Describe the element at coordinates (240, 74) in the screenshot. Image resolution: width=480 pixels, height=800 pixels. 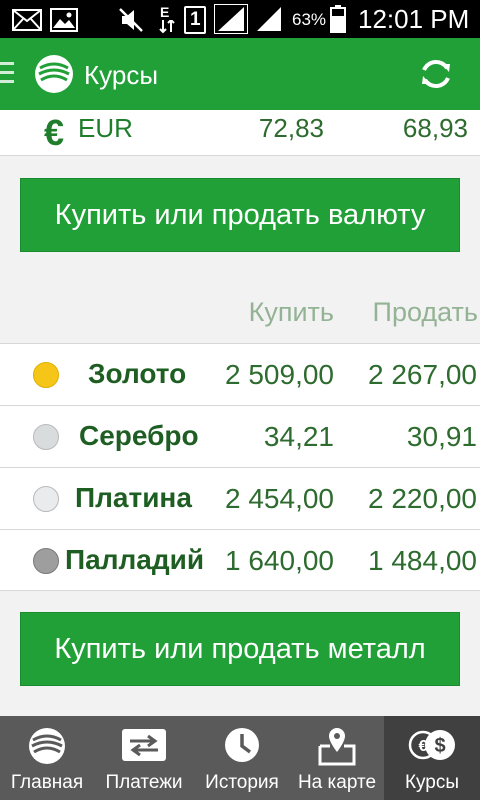
I see `app-bar: Курсы` at that location.